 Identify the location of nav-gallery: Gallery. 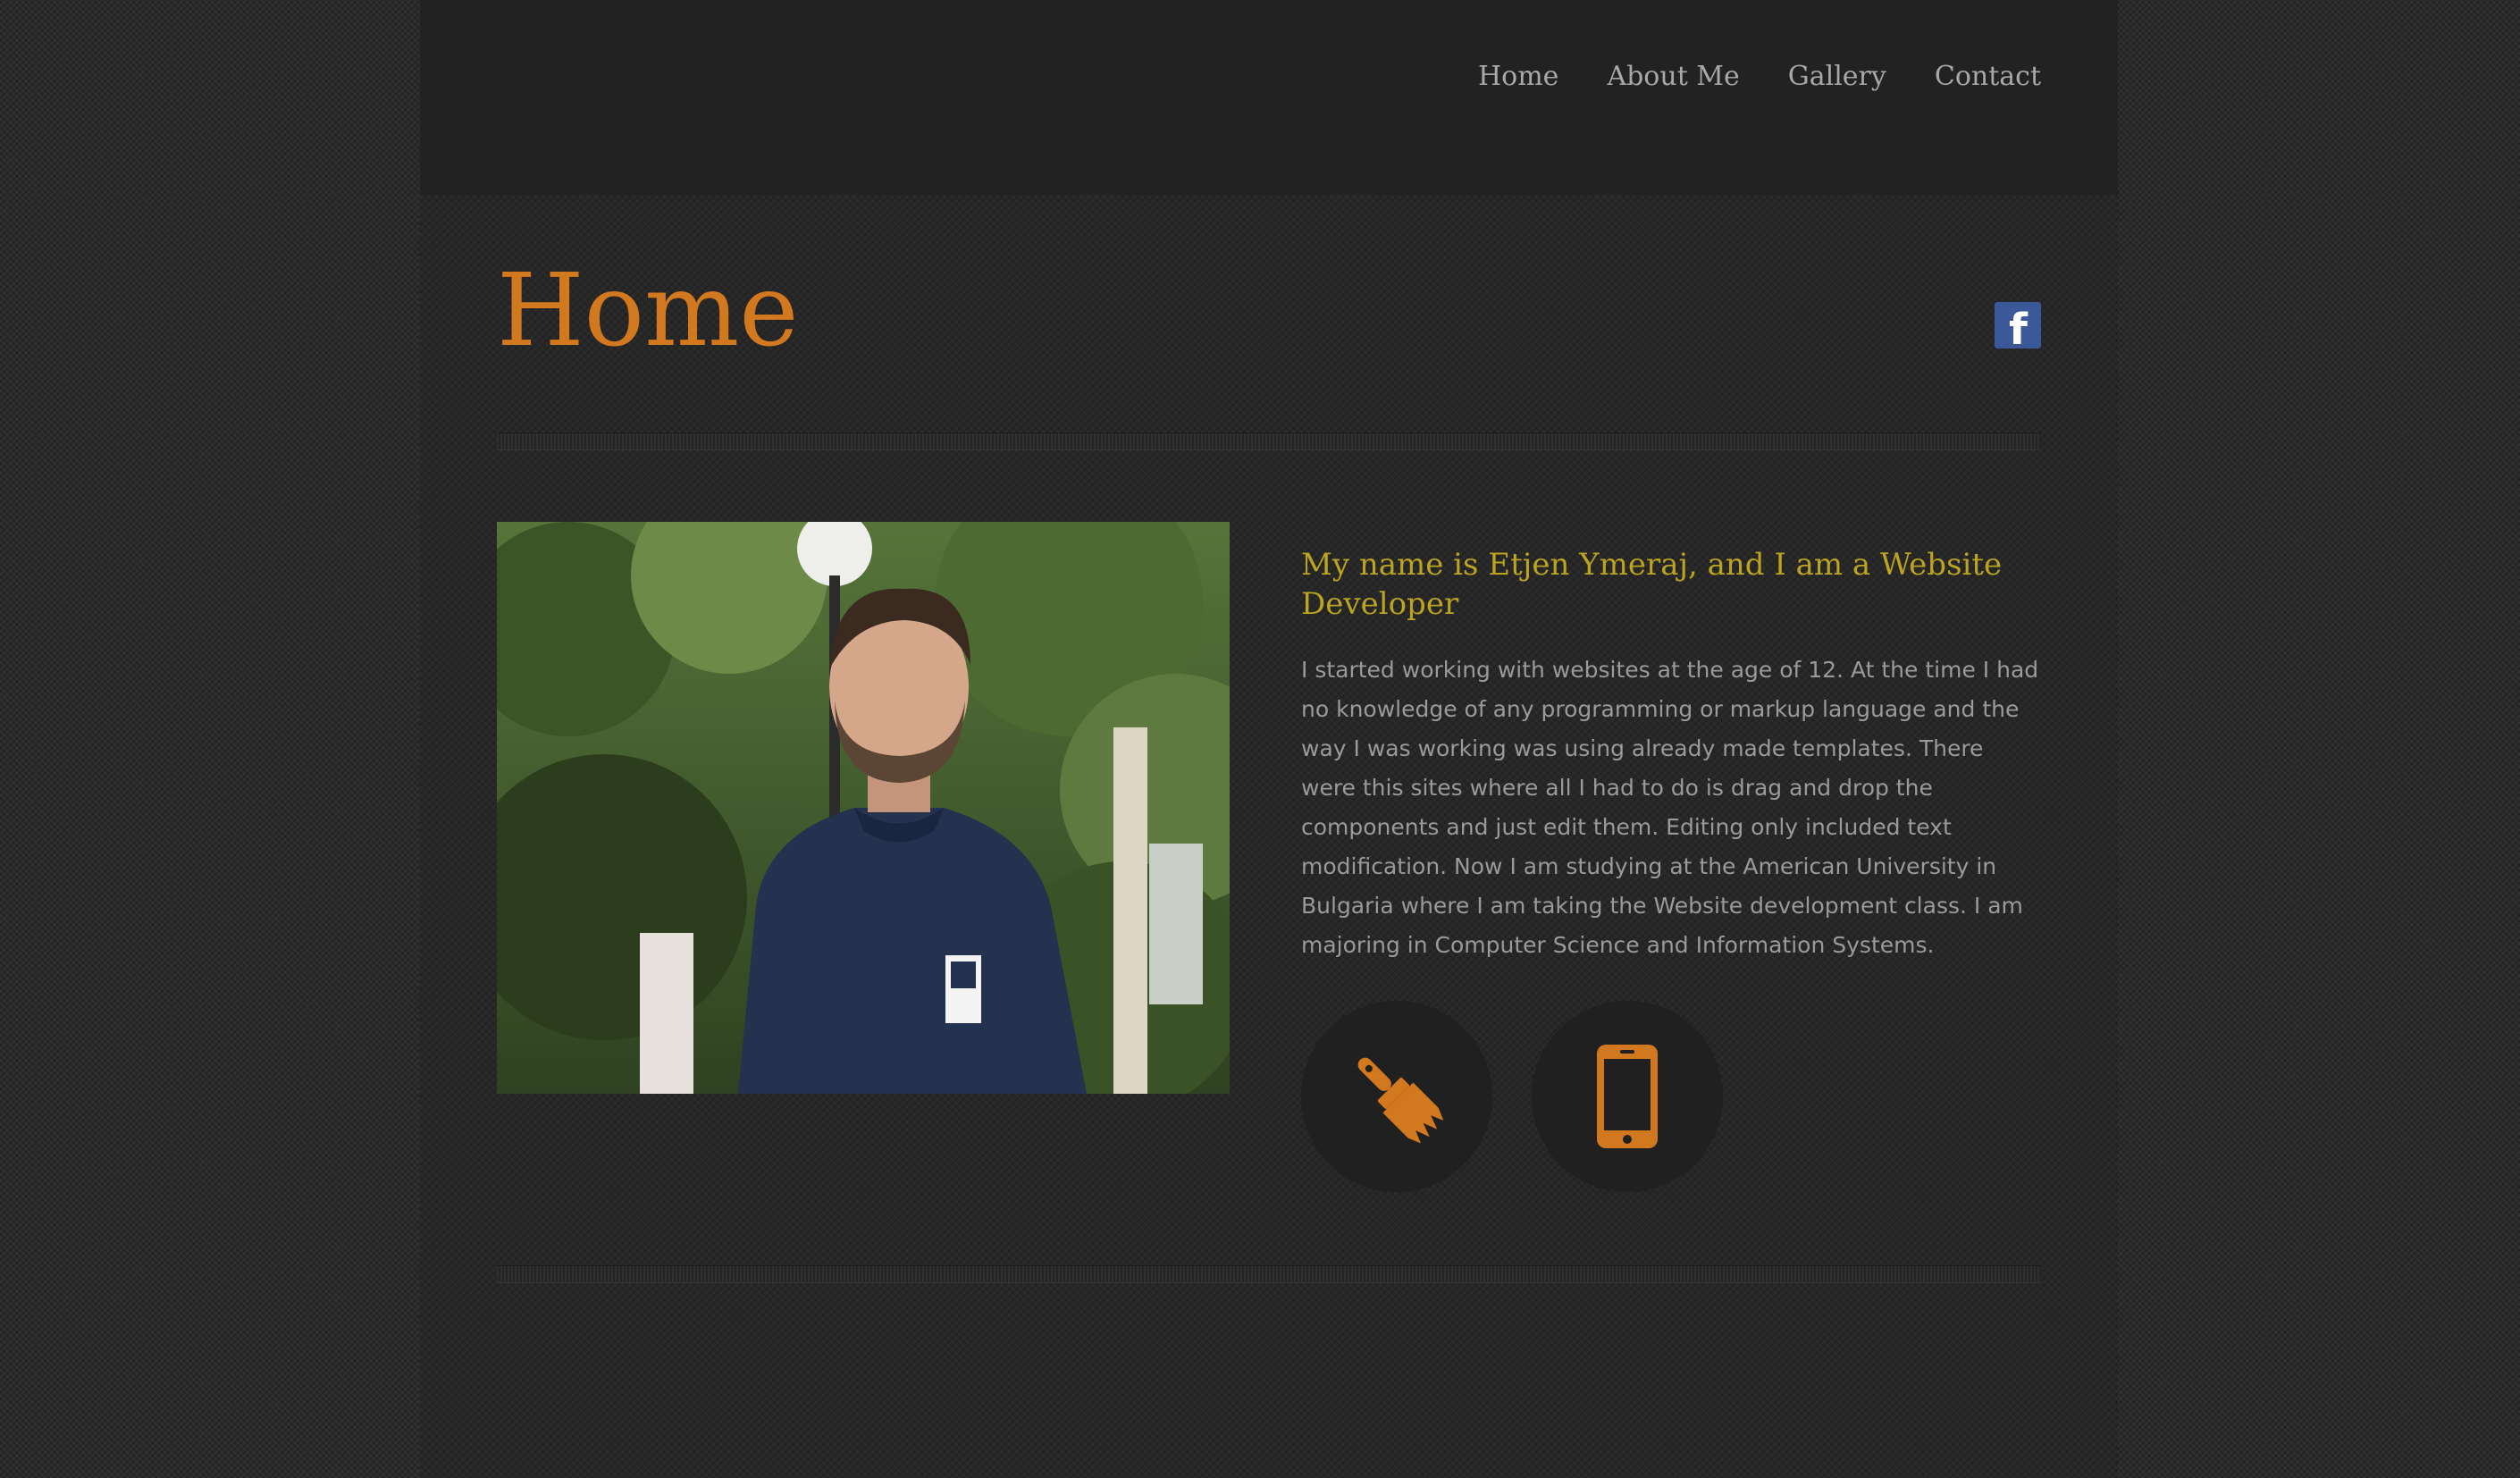
(1837, 76).